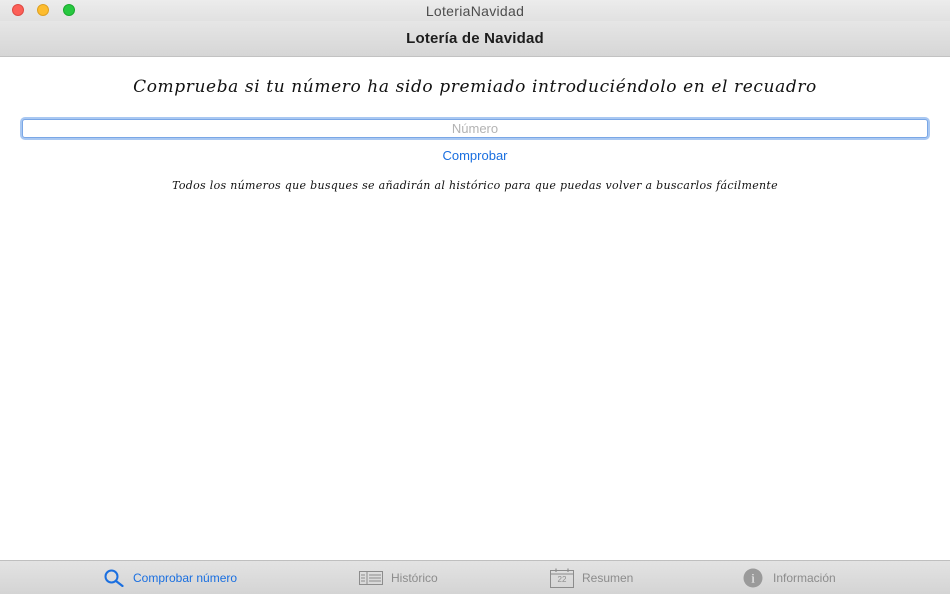  I want to click on tab-comprobar-numero: Comprobar número, so click(170, 577).